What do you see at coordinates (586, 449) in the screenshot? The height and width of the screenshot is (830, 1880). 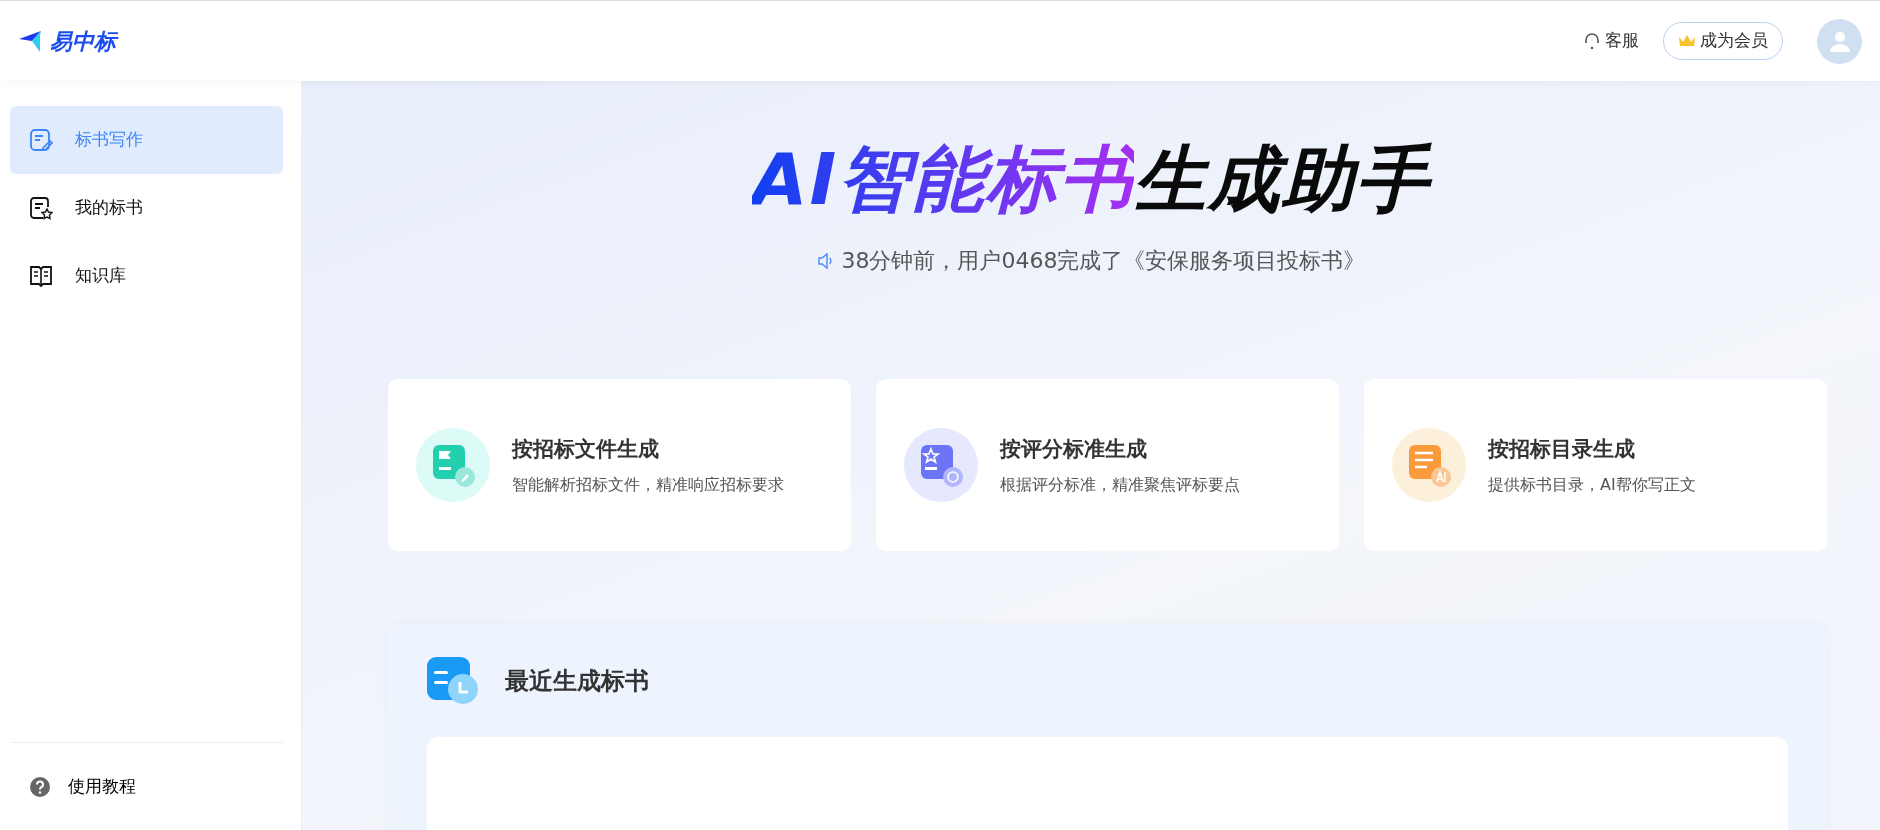 I see `card-title: 按招标文件生成` at bounding box center [586, 449].